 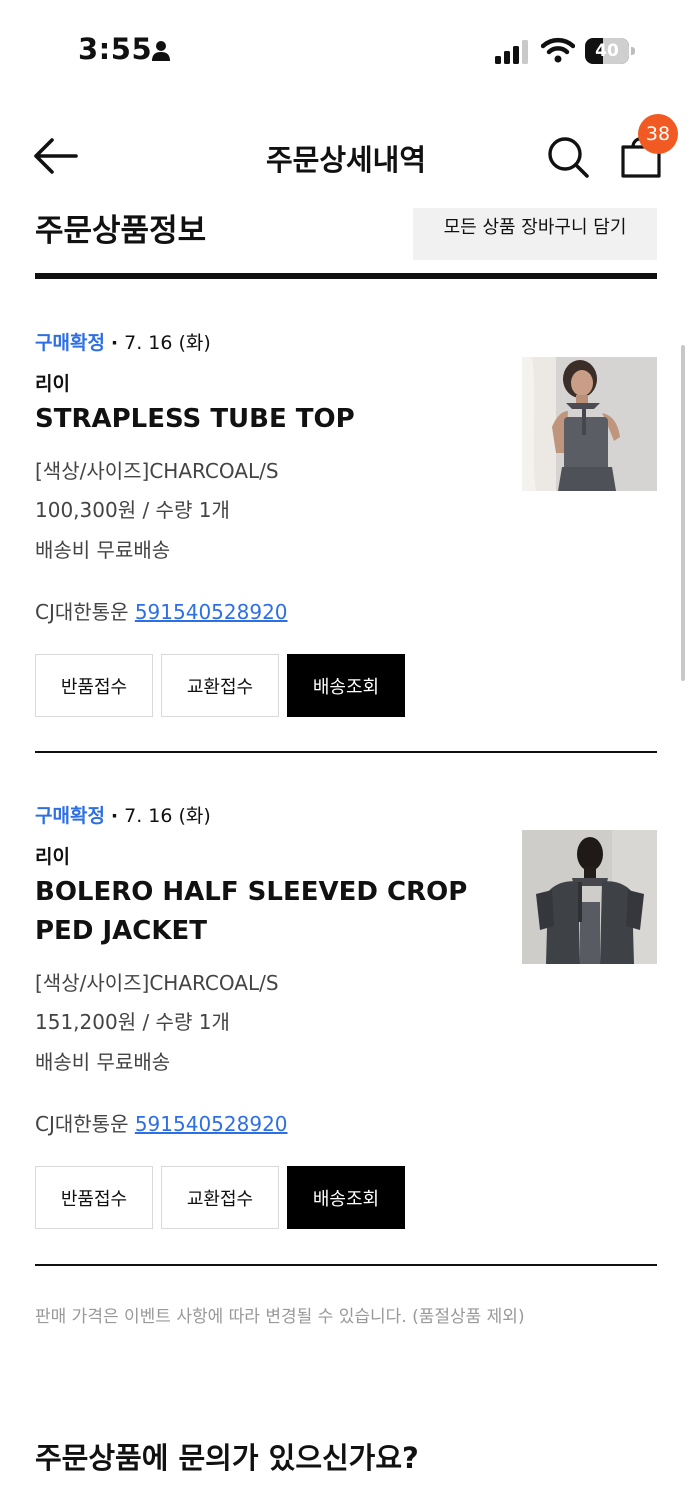 I want to click on person-icon, so click(x=161, y=51).